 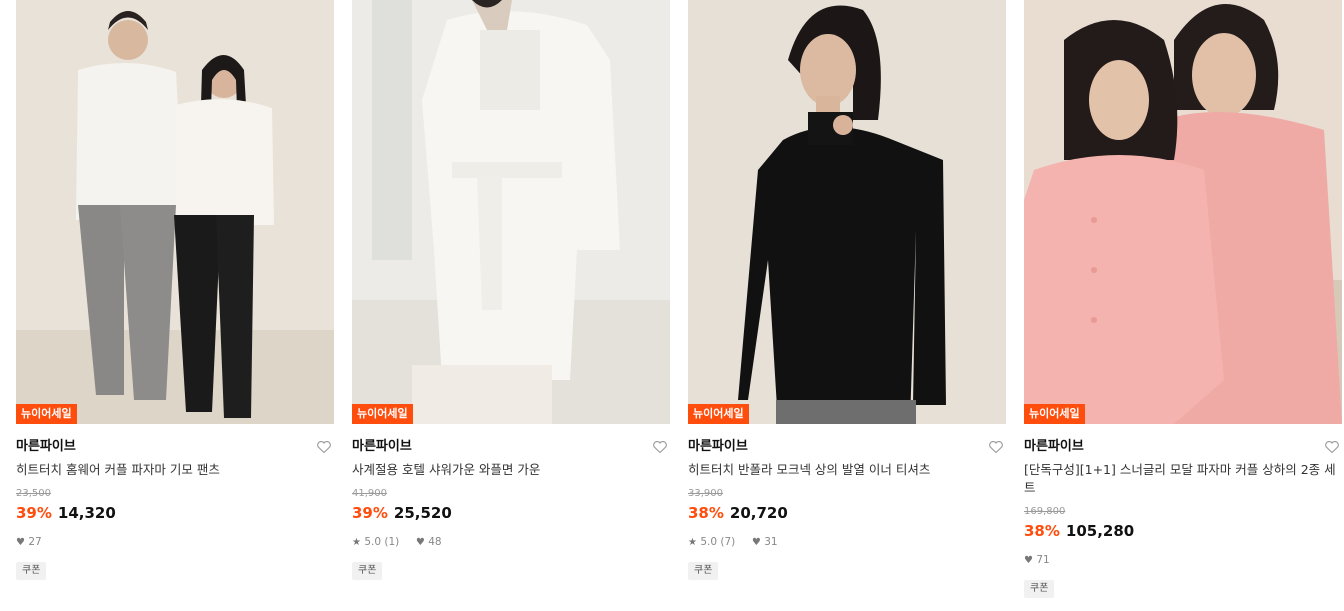 What do you see at coordinates (728, 542) in the screenshot?
I see `review-count: (7)` at bounding box center [728, 542].